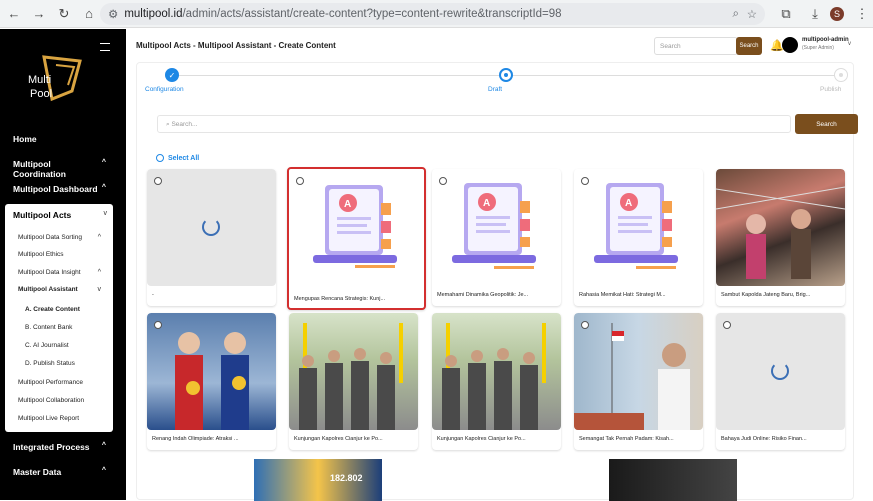 The height and width of the screenshot is (501, 873). Describe the element at coordinates (48, 289) in the screenshot. I see `sidebar-item-assistant: Multipool Assistant` at that location.